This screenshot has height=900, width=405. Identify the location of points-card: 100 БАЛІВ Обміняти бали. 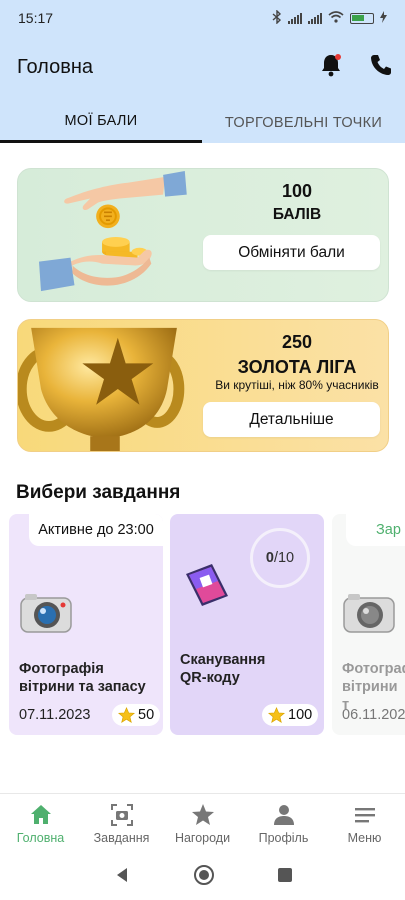
(203, 235).